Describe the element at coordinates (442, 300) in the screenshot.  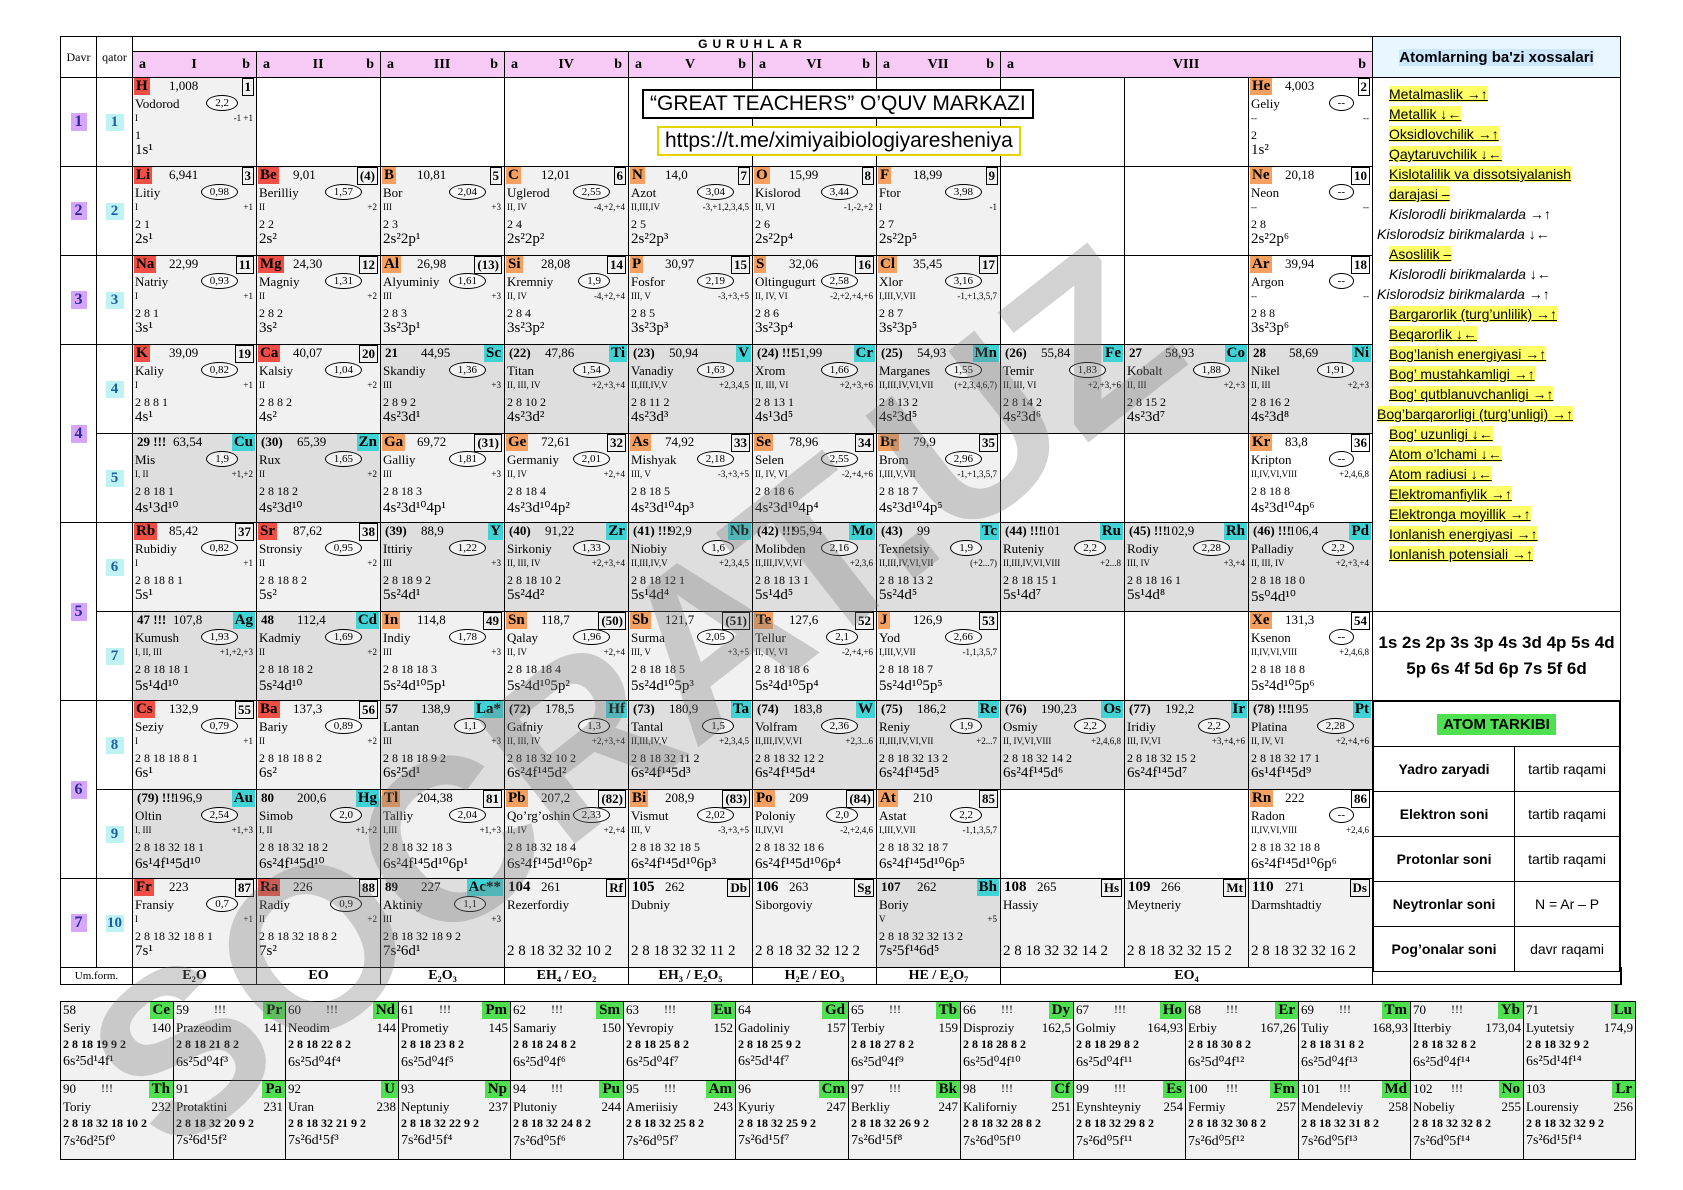
I see `element-cell: Al 26,98 (13) Alyuminiy 1,61 III +3 2 8 3 3s²3p¹` at that location.